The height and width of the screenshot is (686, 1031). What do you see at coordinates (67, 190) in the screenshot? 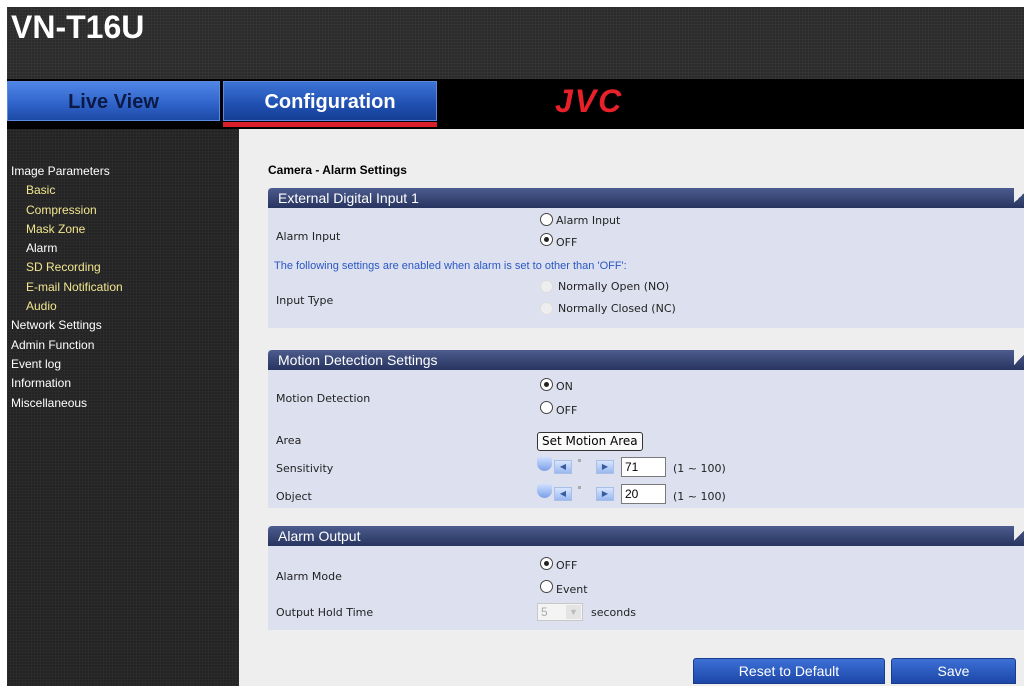
I see `sidebar-item-basic: Basic` at bounding box center [67, 190].